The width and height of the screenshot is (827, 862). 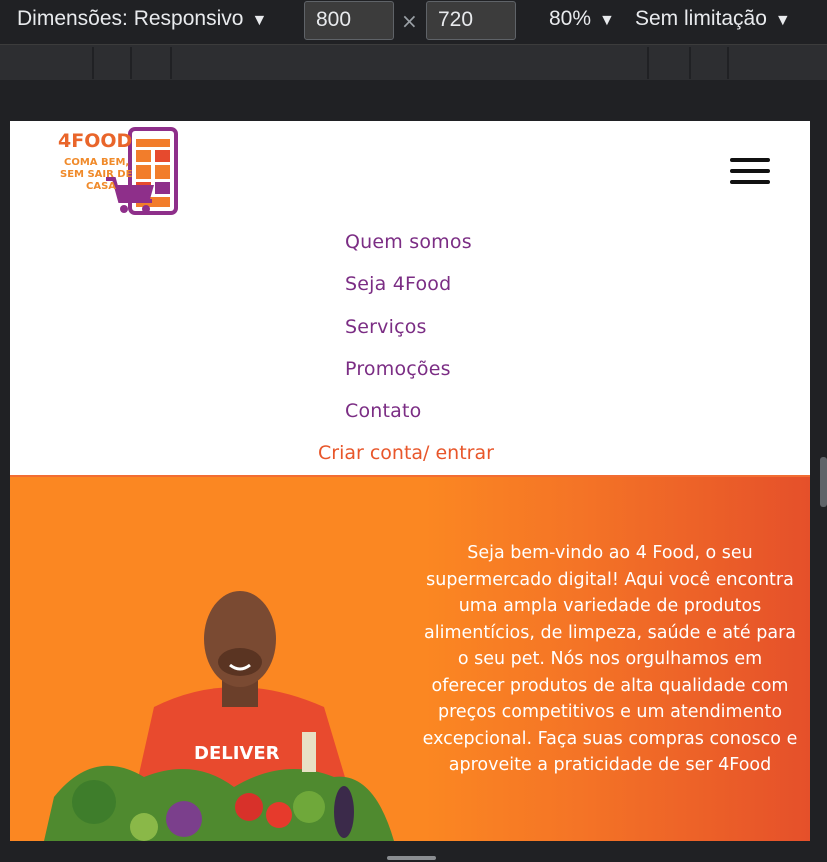 I want to click on dimensions-dropdown: Dimensões: Responsivo ▼, so click(x=142, y=19).